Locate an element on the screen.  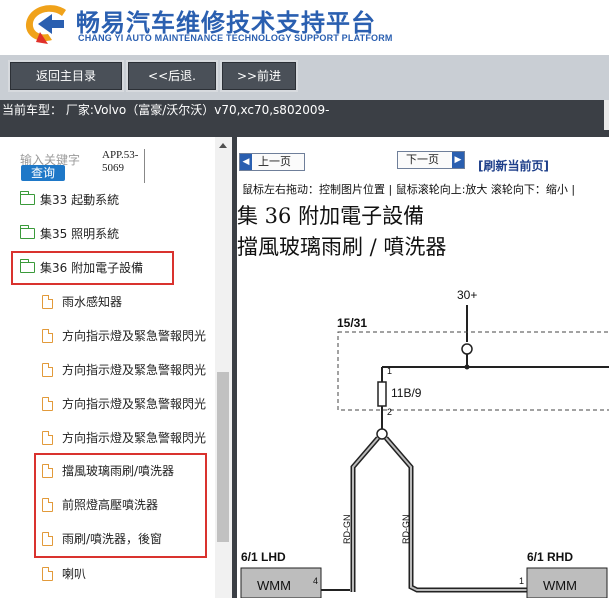
right-module-label: WMM is located at coordinates (560, 585).